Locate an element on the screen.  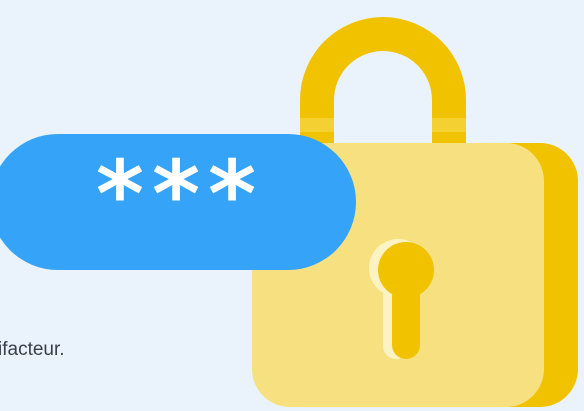
password-mask: *** is located at coordinates (180, 194).